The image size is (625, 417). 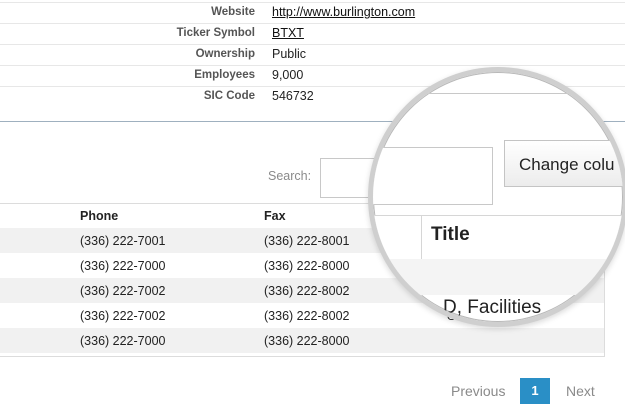 I want to click on column-header-fax: Fax, so click(x=275, y=216).